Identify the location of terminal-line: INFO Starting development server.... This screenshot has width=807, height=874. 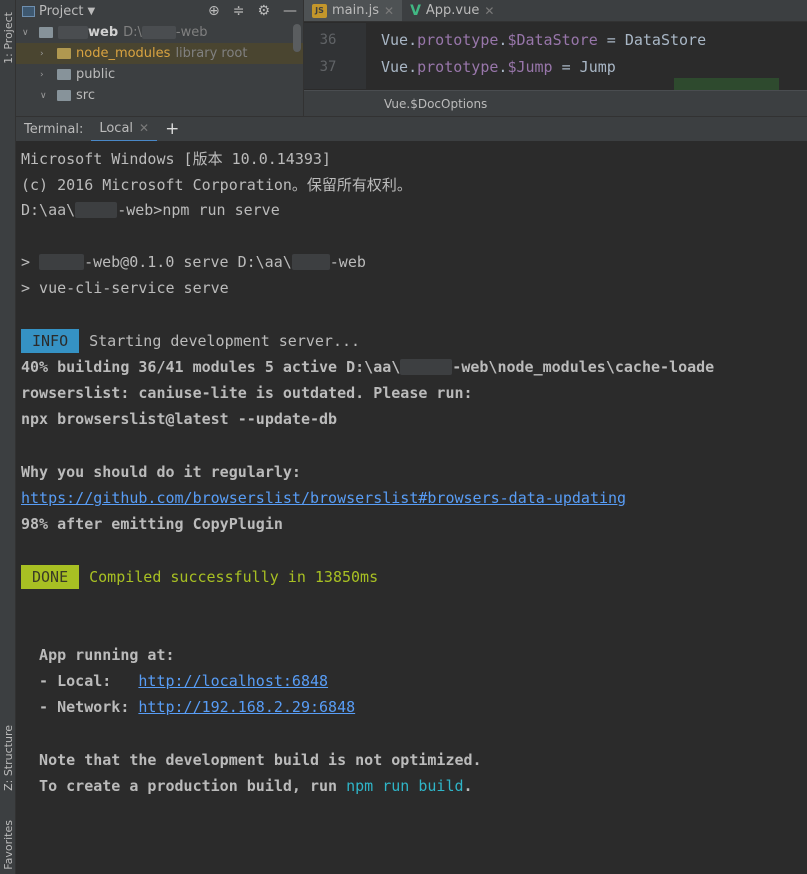
(190, 341).